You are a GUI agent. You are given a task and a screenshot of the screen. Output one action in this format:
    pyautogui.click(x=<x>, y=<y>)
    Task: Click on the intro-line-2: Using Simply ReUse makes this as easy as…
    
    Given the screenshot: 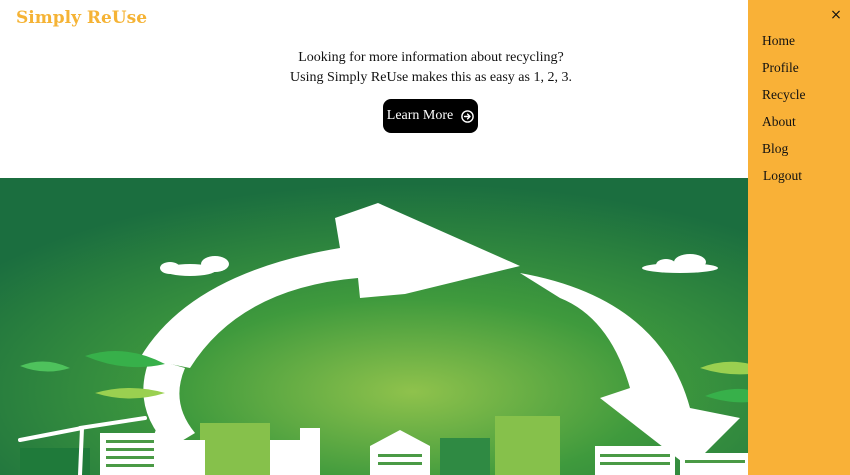 What is the action you would take?
    pyautogui.click(x=431, y=77)
    